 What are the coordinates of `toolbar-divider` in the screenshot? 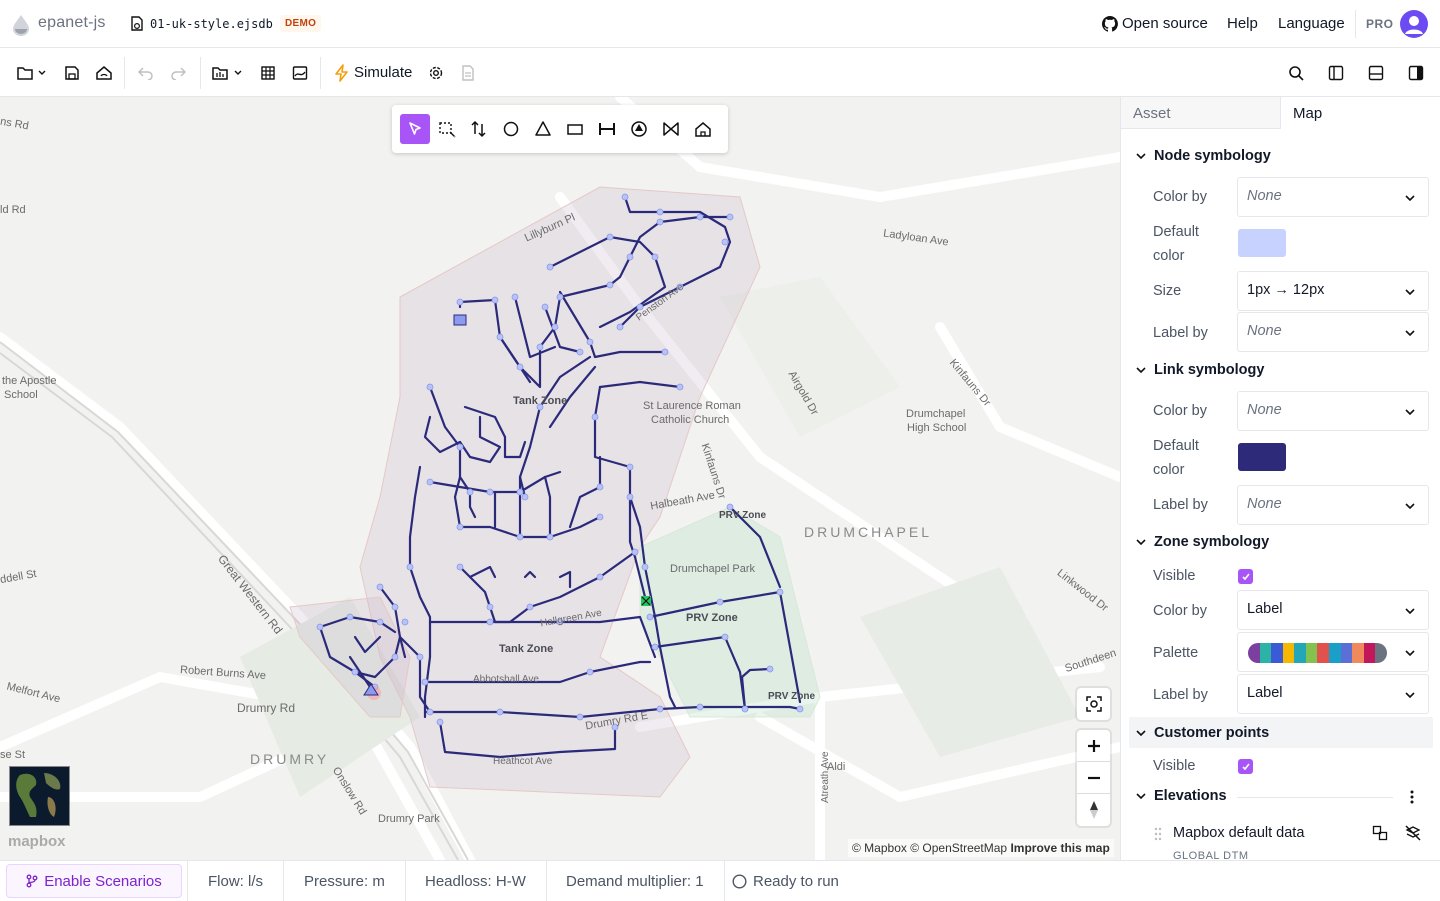 It's located at (200, 73).